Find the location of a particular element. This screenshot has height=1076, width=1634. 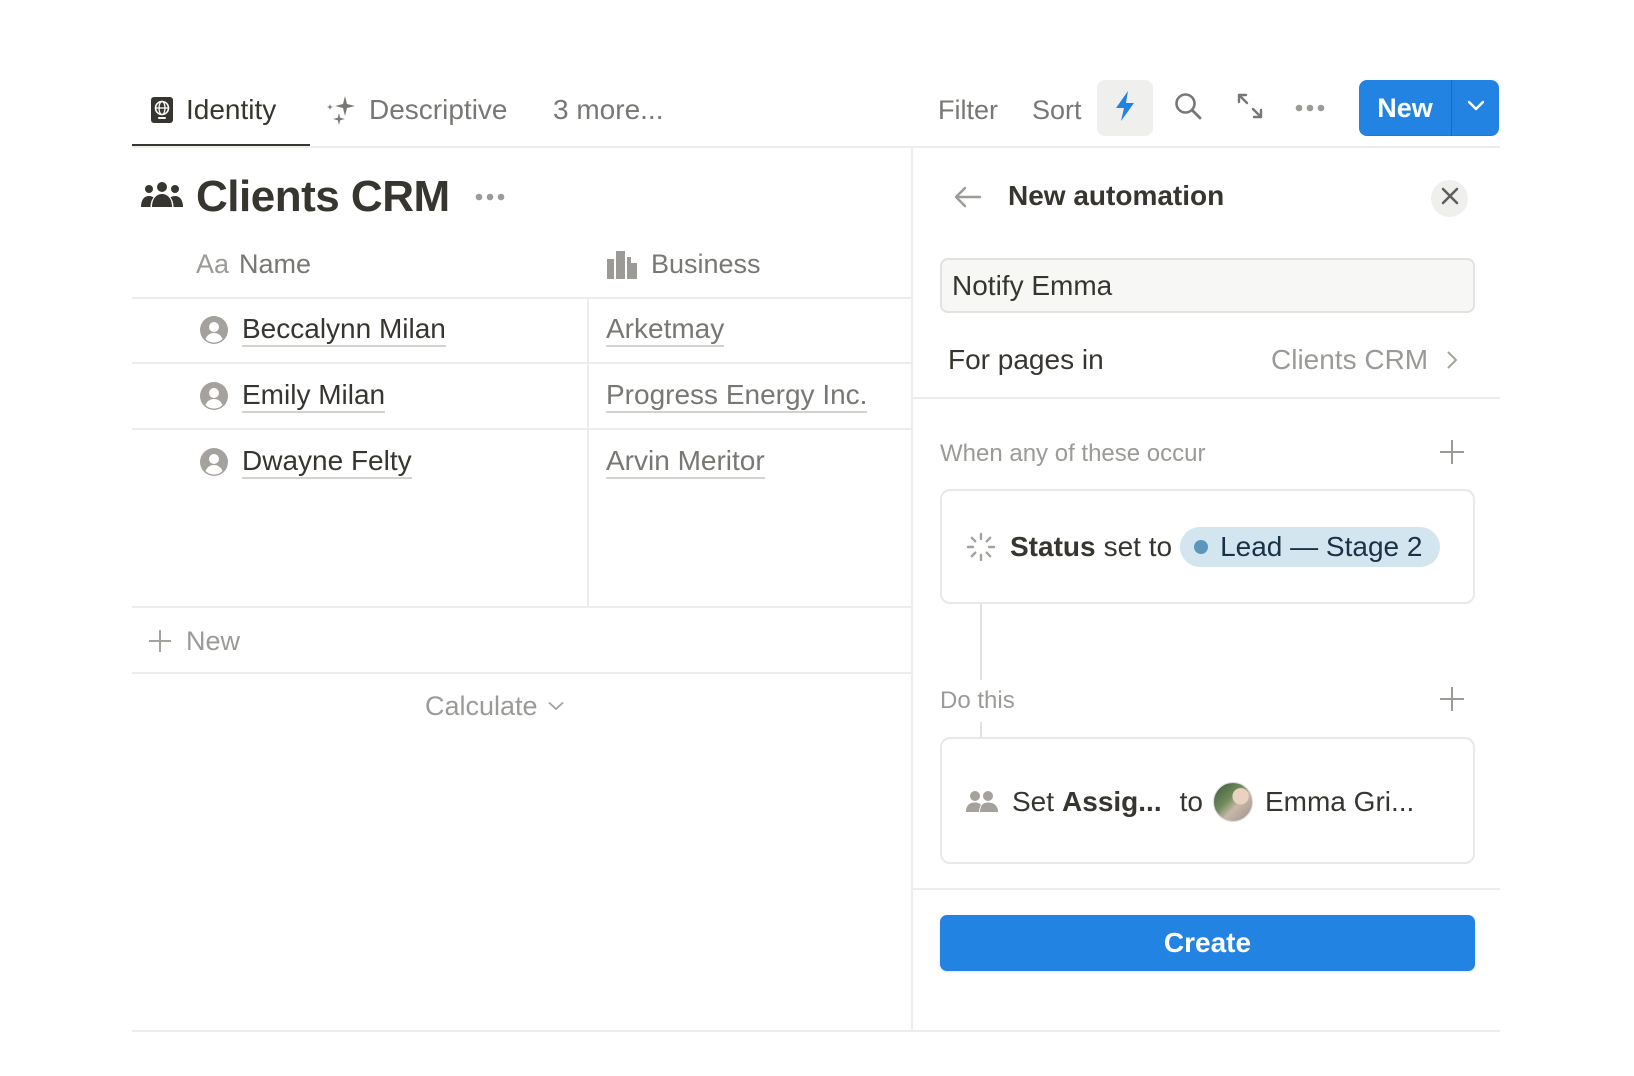

action-section-label: Do this is located at coordinates (977, 700).